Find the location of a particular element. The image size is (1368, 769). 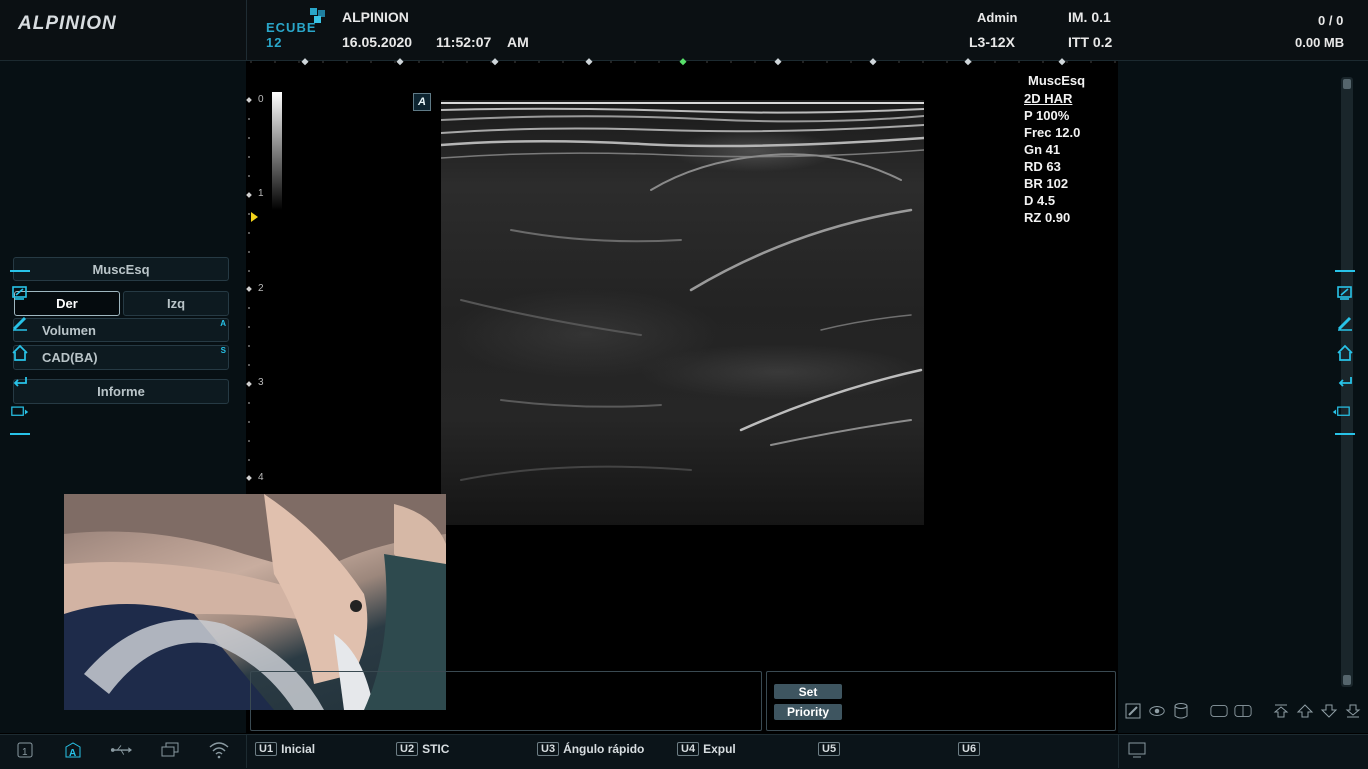

page-last-icon is located at coordinates (1353, 711).